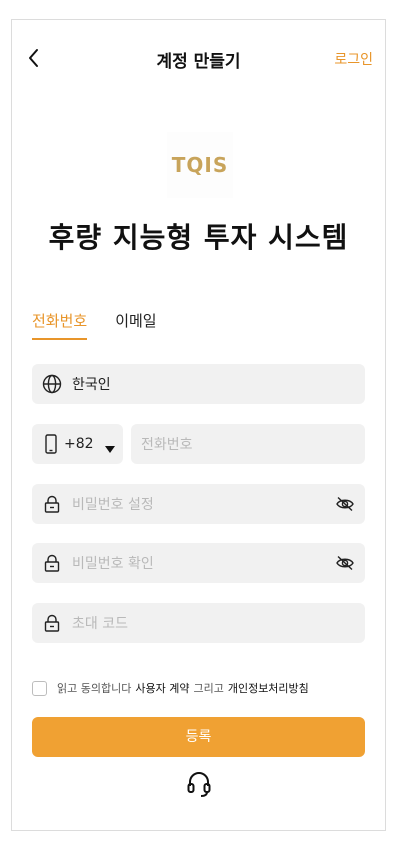 This screenshot has width=406, height=845. What do you see at coordinates (198, 623) in the screenshot?
I see `invite-code-input: 초대 코드` at bounding box center [198, 623].